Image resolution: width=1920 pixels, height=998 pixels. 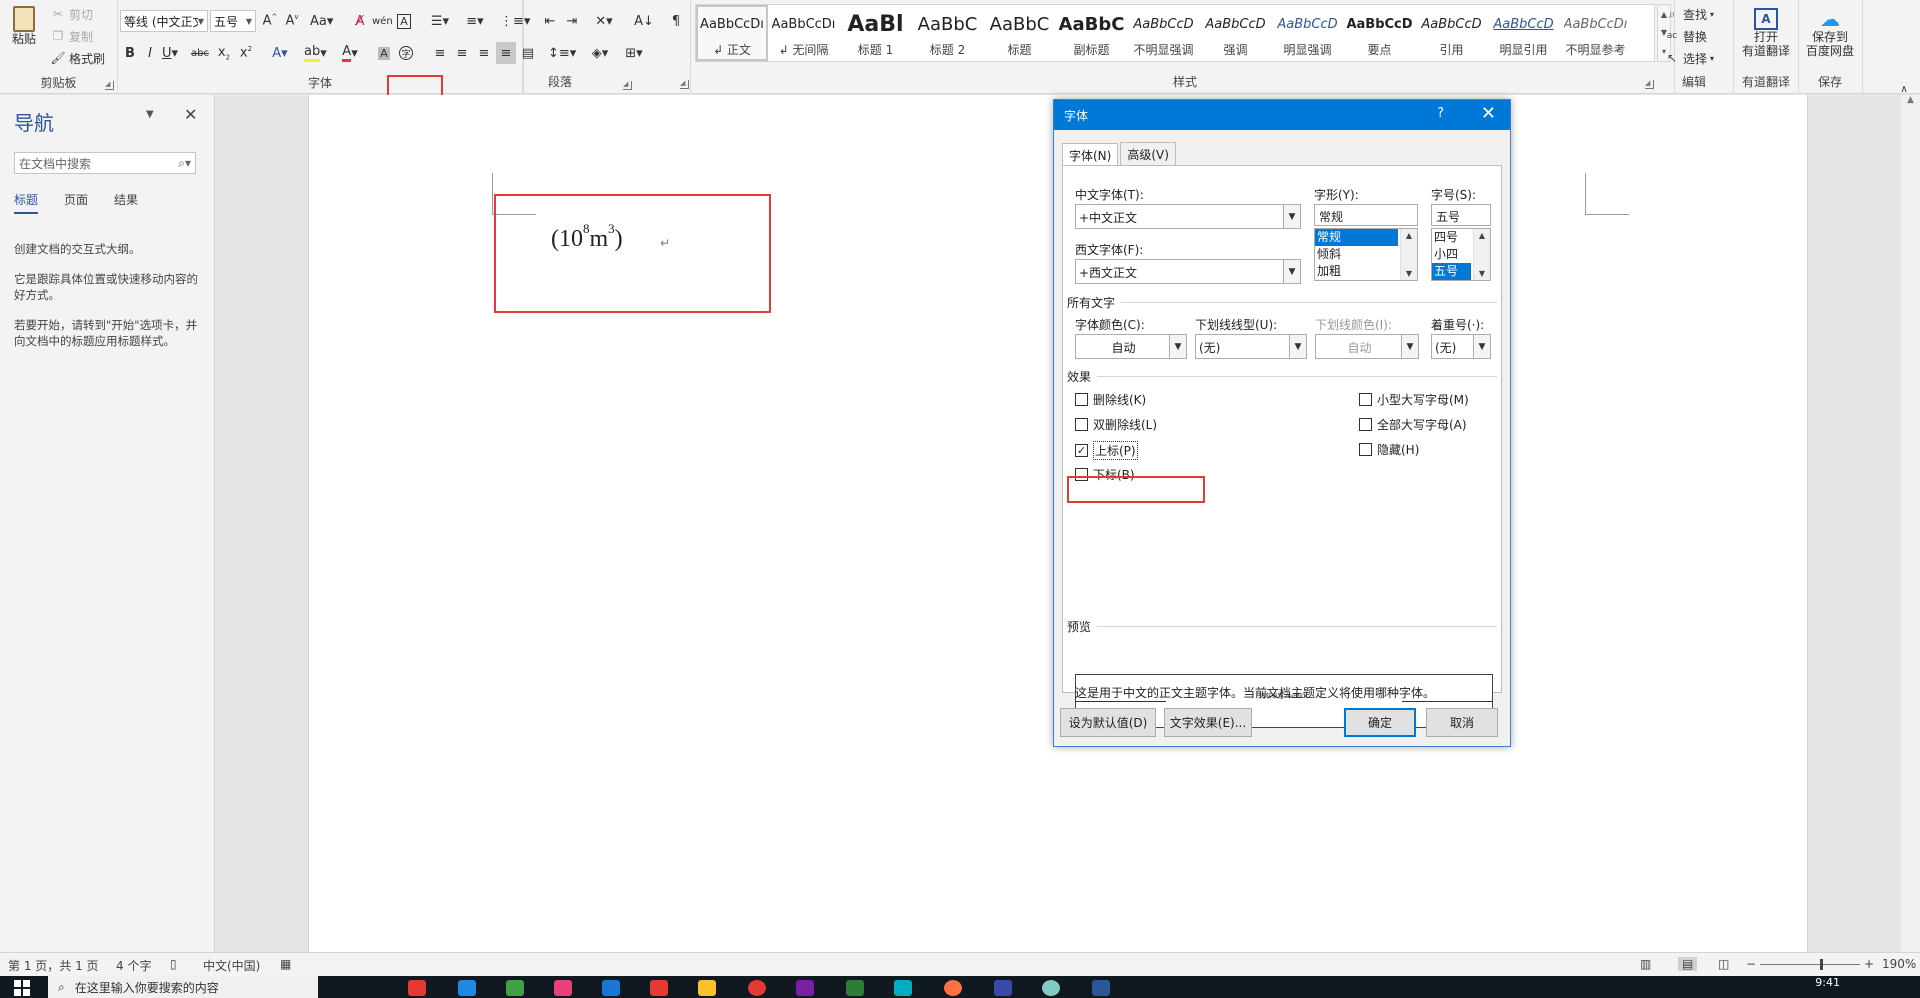 I want to click on strikethrough-checkbox: 删除线(K), so click(x=1110, y=399).